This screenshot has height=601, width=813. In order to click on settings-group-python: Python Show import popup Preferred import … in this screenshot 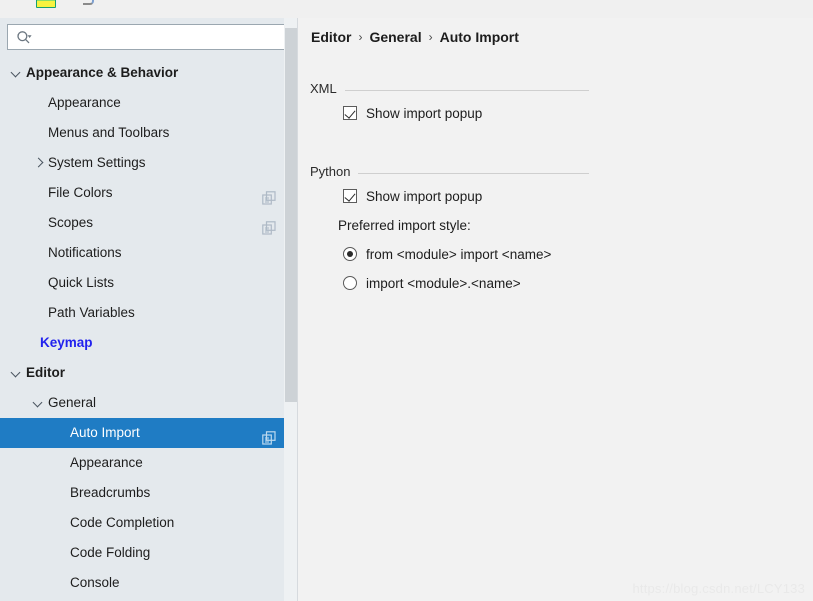, I will do `click(449, 231)`.